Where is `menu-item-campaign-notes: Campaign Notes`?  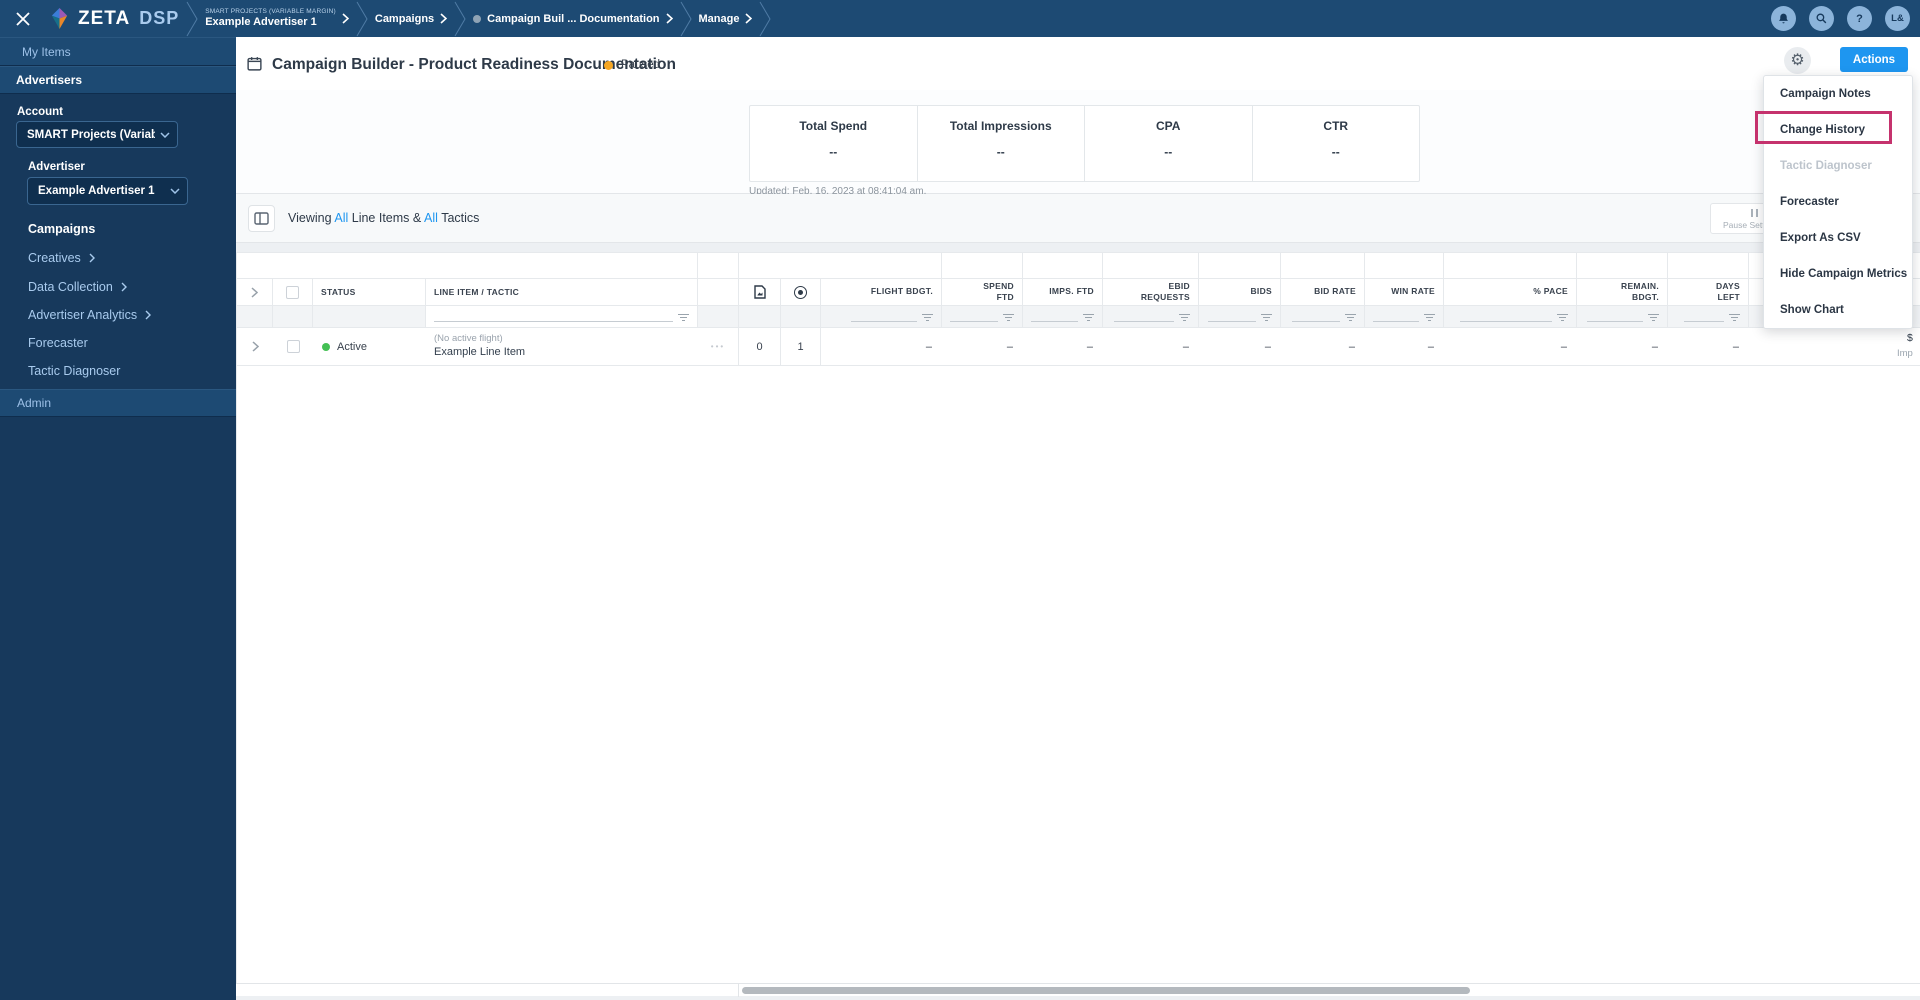 menu-item-campaign-notes: Campaign Notes is located at coordinates (1838, 94).